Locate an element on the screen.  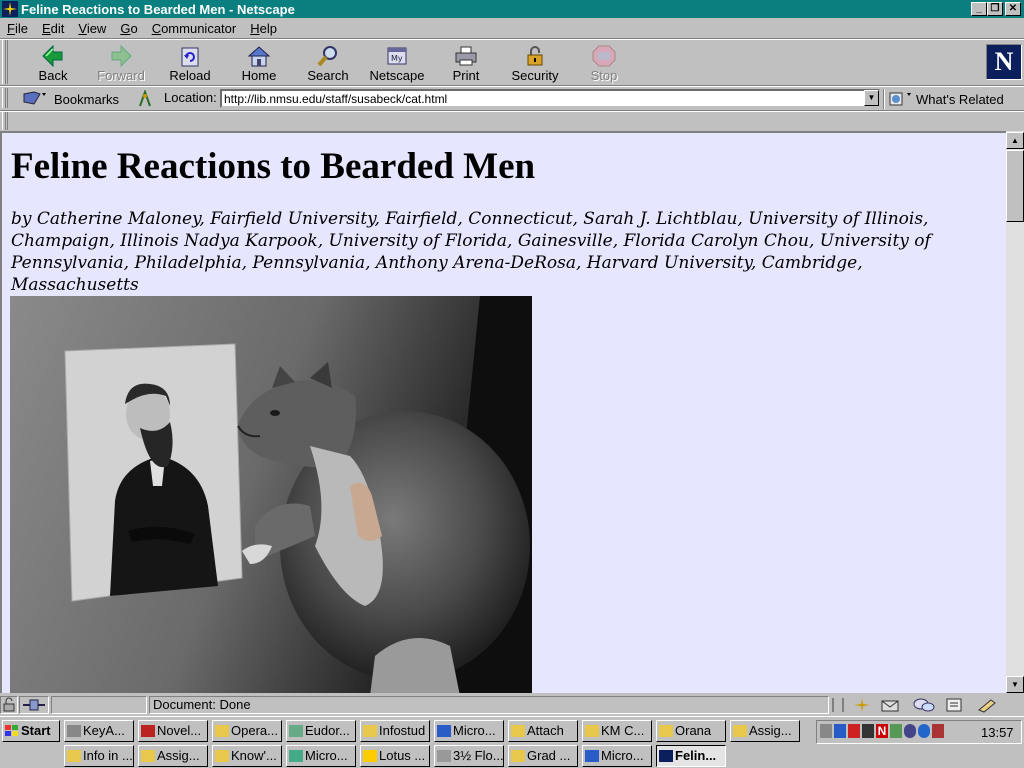
scroll-up-button: ▲ is located at coordinates (1015, 140).